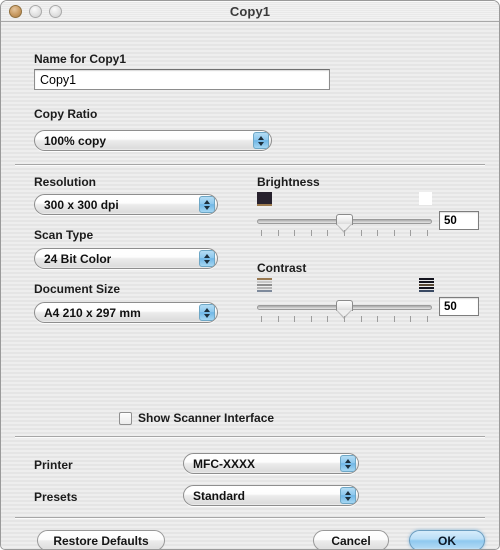 Image resolution: width=500 pixels, height=550 pixels. What do you see at coordinates (208, 463) in the screenshot?
I see `printer-value-prefix: MFC-` at bounding box center [208, 463].